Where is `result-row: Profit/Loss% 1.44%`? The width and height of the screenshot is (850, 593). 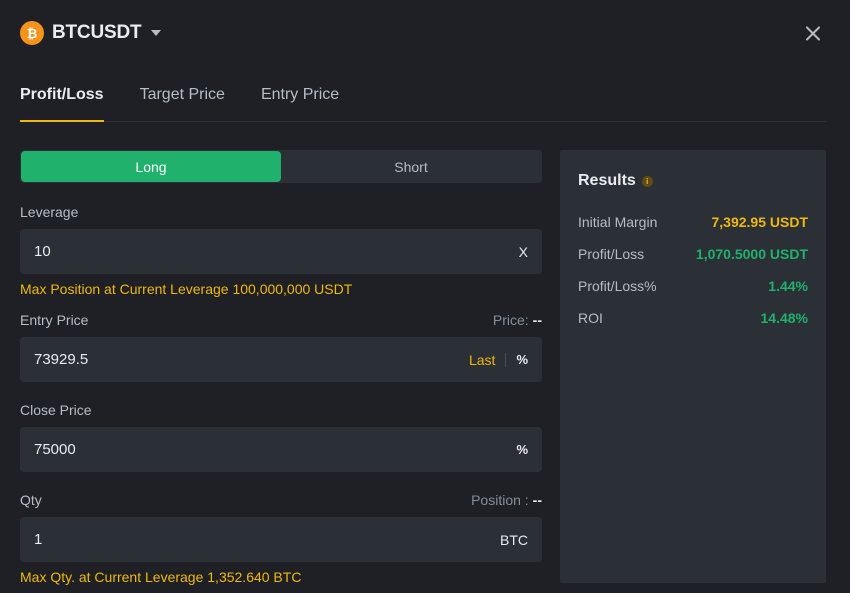
result-row: Profit/Loss% 1.44% is located at coordinates (693, 286).